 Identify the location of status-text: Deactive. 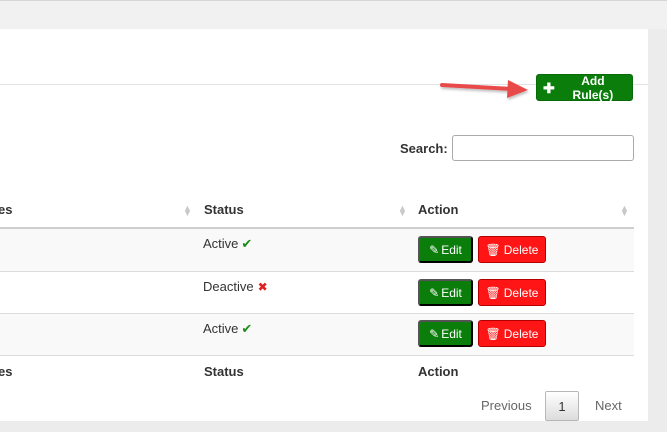
(228, 286).